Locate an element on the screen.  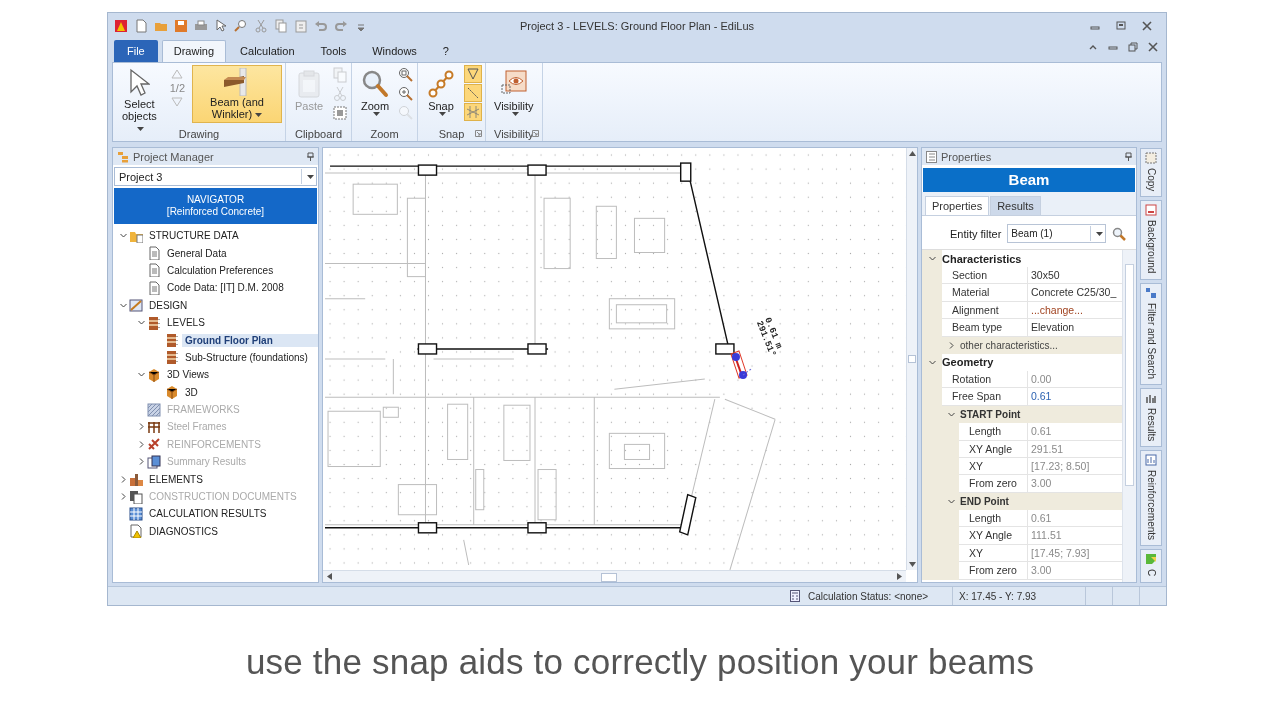
triangle-snap-icon is located at coordinates (473, 74).